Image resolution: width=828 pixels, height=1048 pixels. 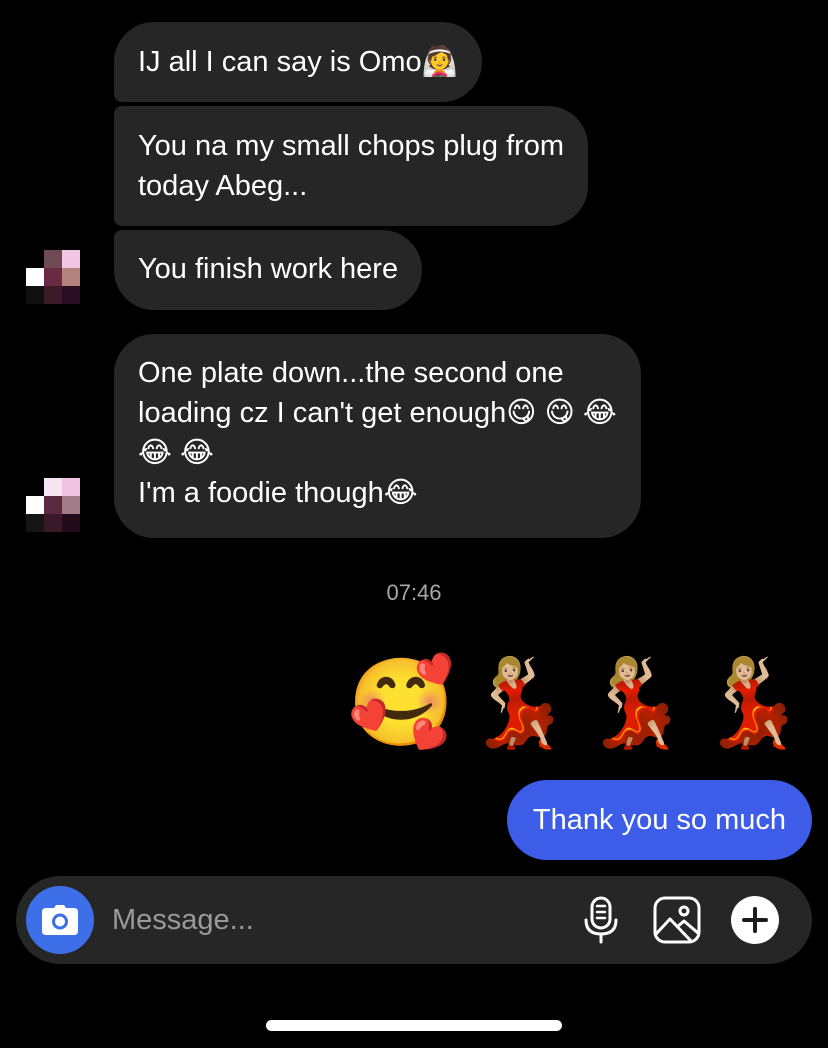 I want to click on more-options-button, so click(x=755, y=920).